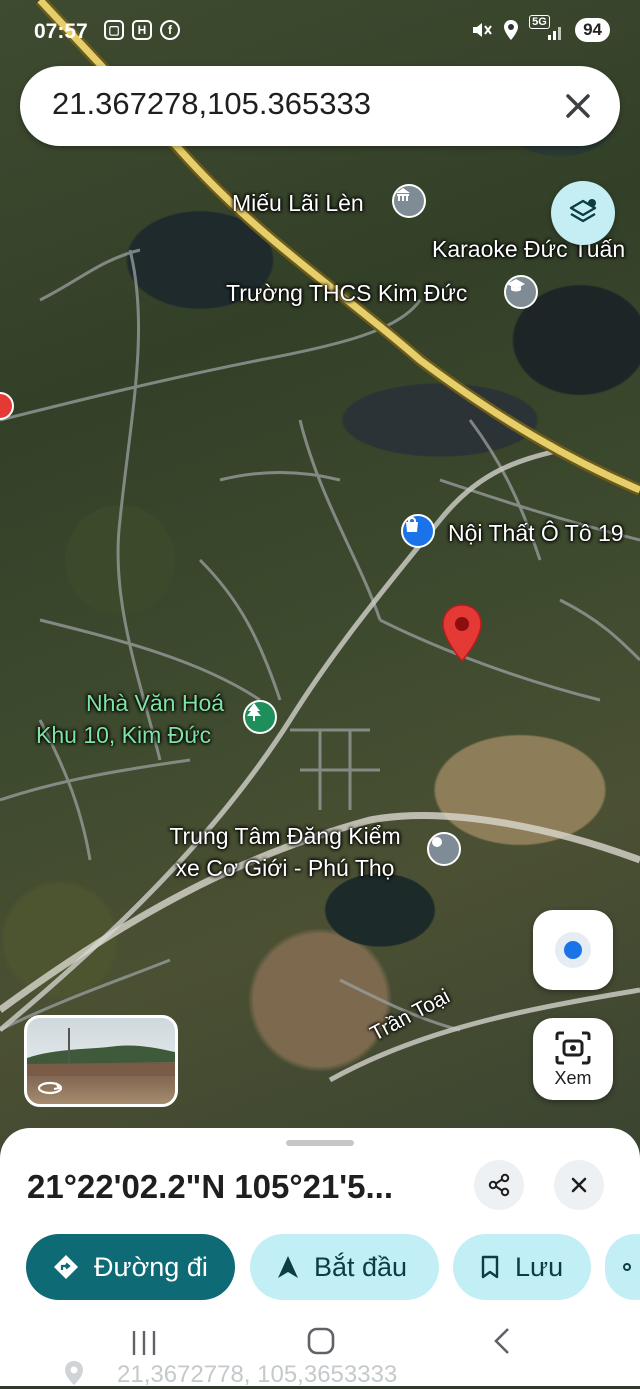  What do you see at coordinates (539, 1266) in the screenshot?
I see `save-label: Lưu` at bounding box center [539, 1266].